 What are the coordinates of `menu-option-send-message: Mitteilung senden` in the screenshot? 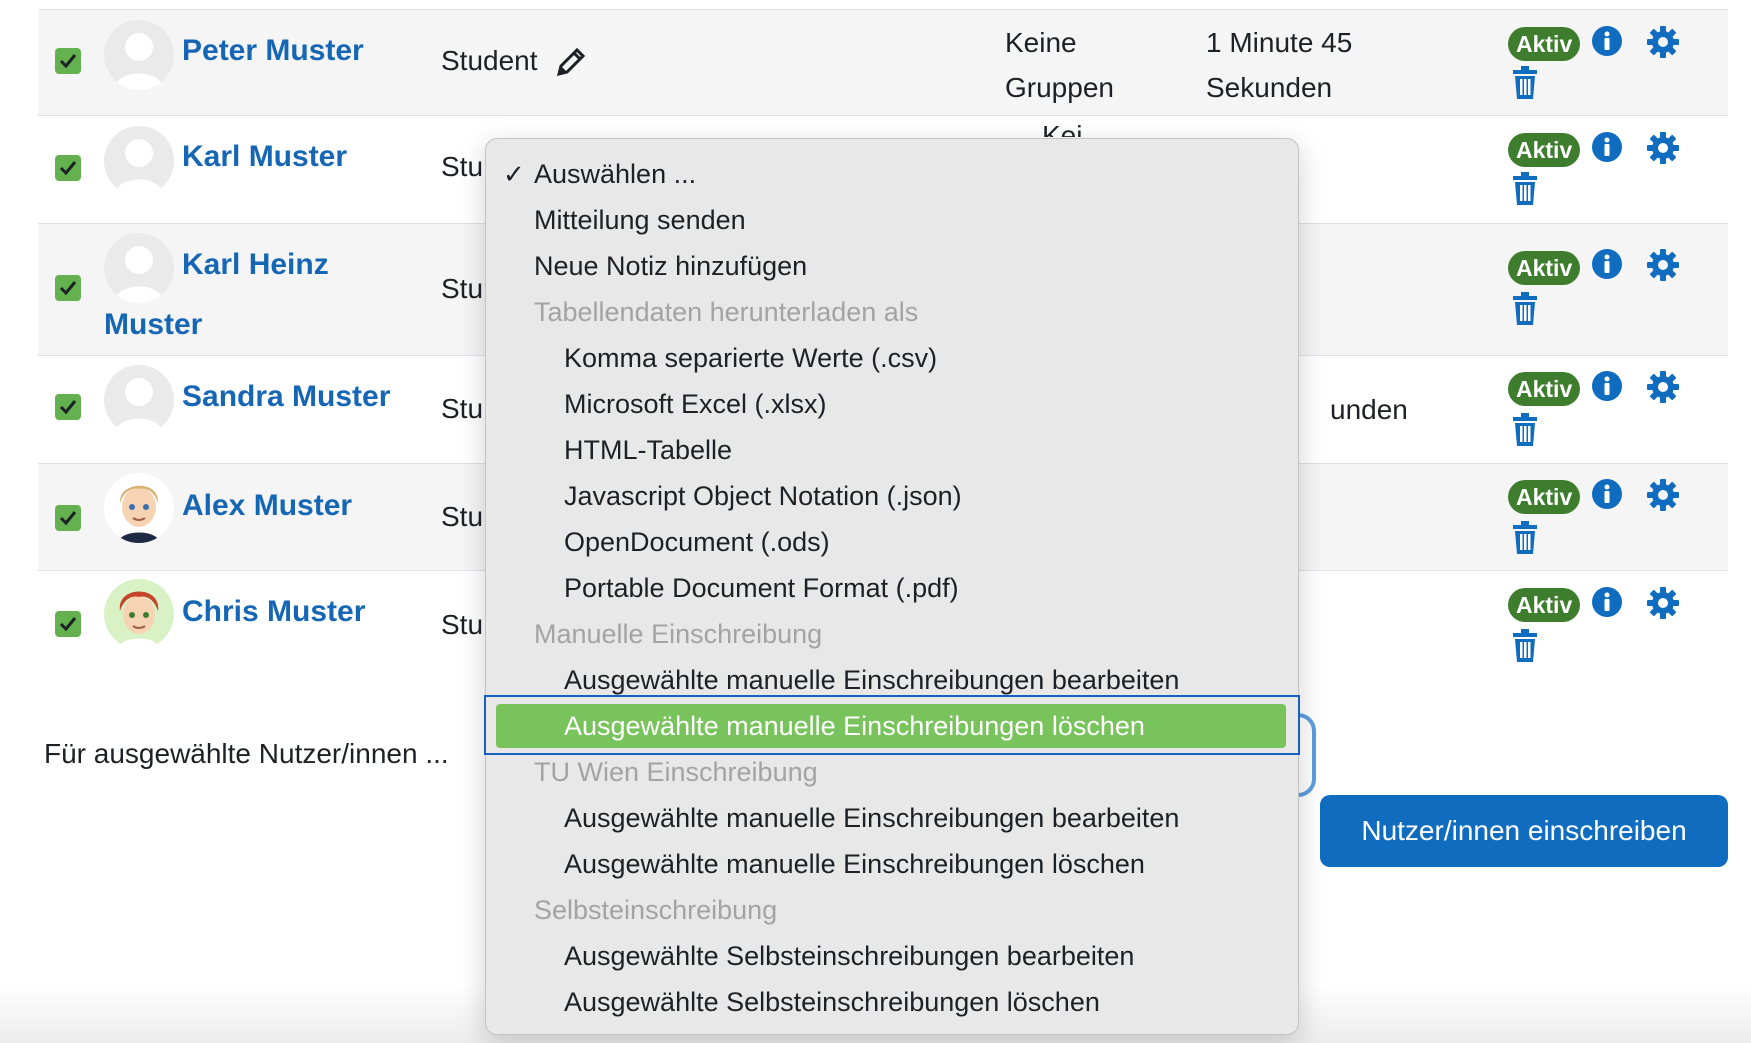 It's located at (640, 220).